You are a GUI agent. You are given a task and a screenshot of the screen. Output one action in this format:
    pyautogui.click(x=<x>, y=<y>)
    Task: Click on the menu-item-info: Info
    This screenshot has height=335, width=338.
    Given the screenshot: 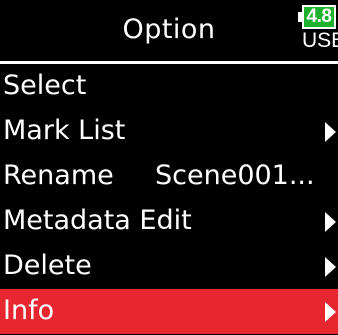 What is the action you would take?
    pyautogui.click(x=169, y=311)
    